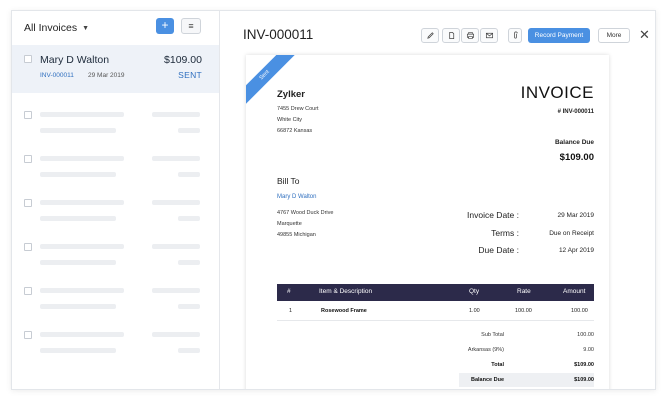 The width and height of the screenshot is (667, 400). What do you see at coordinates (574, 142) in the screenshot?
I see `balance-due-label: Balance Due` at bounding box center [574, 142].